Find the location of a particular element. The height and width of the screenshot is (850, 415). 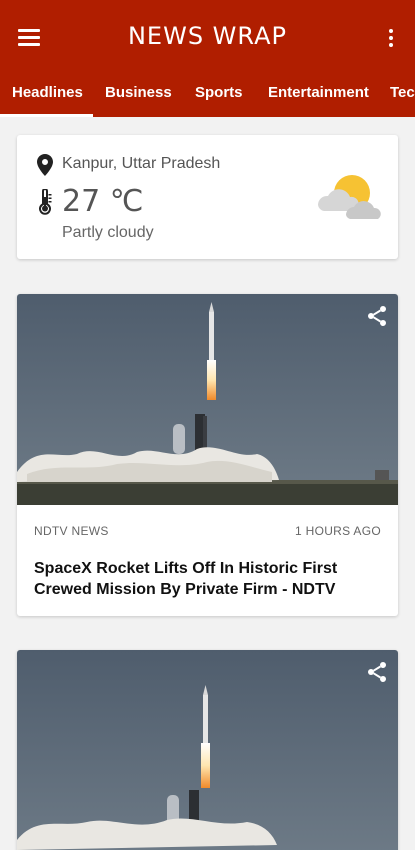

toolbar: NEWS WRAP is located at coordinates (207, 37).